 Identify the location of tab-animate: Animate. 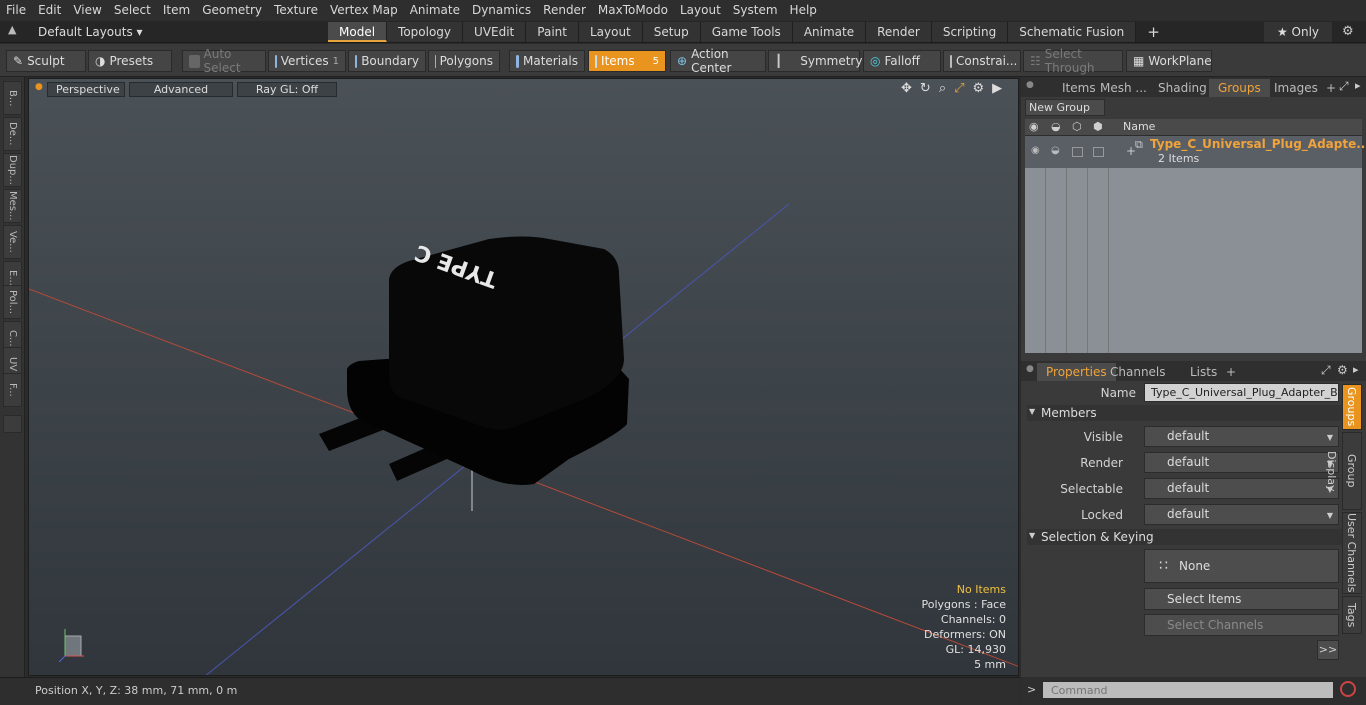
(829, 32).